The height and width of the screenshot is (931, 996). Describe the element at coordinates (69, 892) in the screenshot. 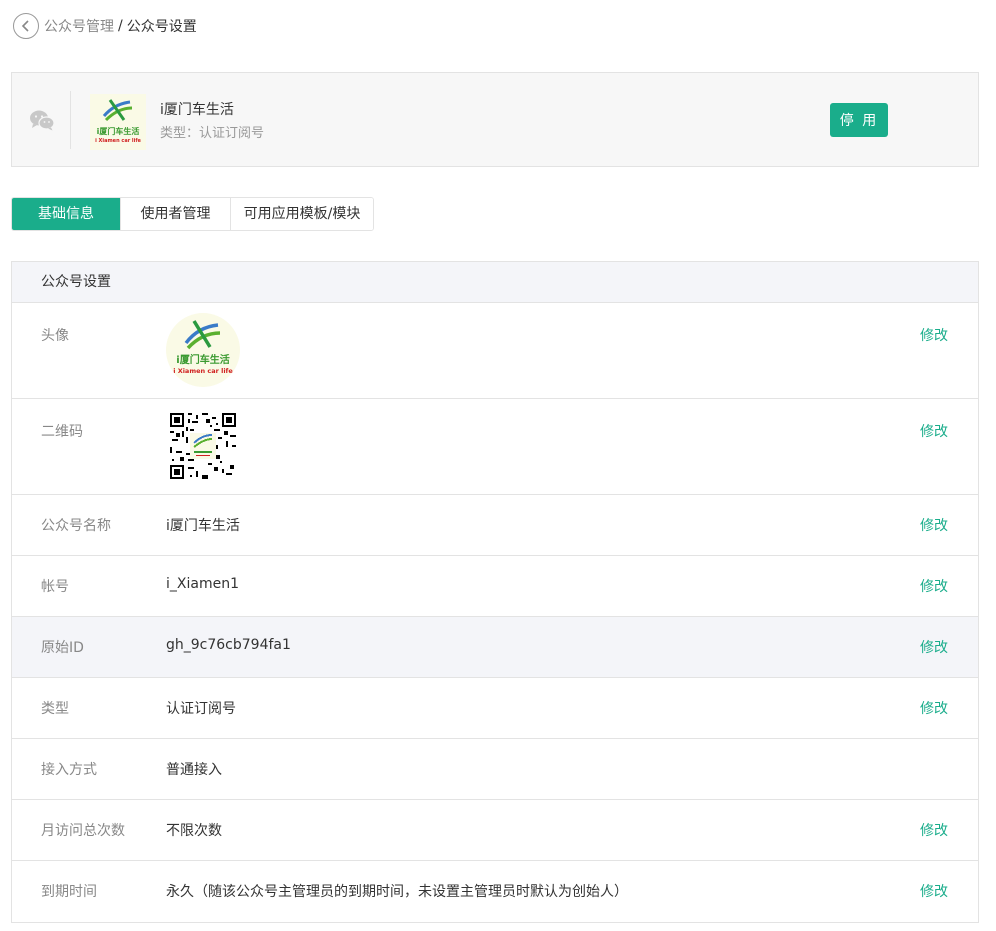

I see `row-label: 到期时间` at that location.